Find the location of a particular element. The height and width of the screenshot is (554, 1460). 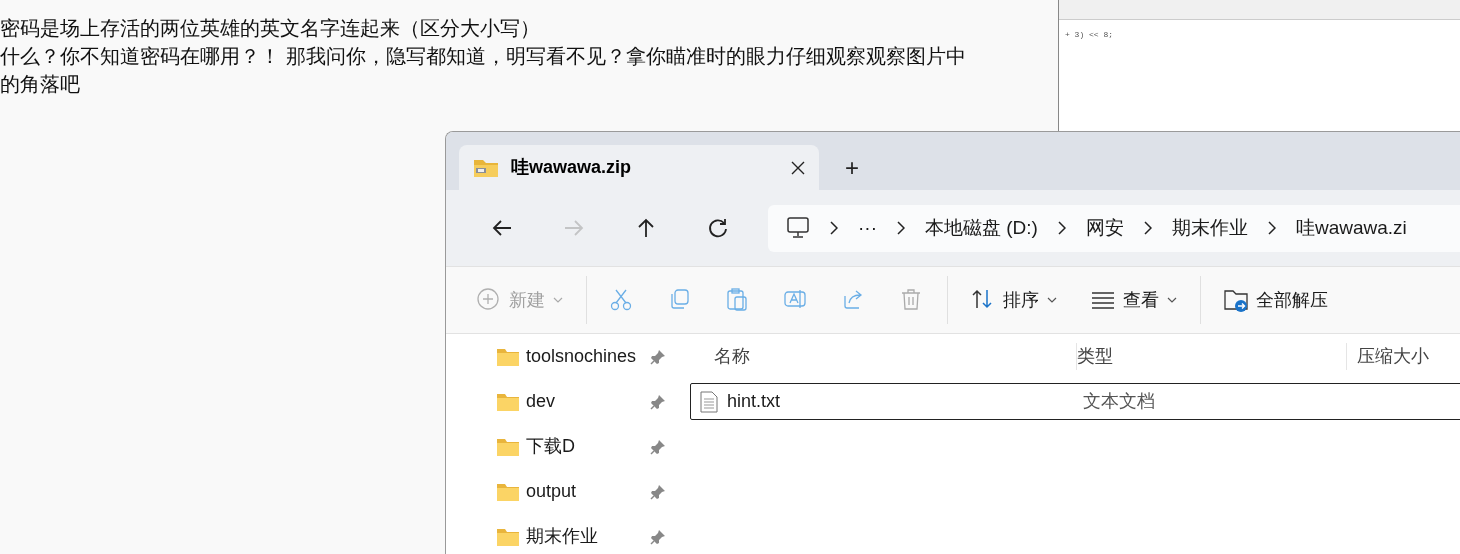

view-button: 查看 is located at coordinates (1134, 300).